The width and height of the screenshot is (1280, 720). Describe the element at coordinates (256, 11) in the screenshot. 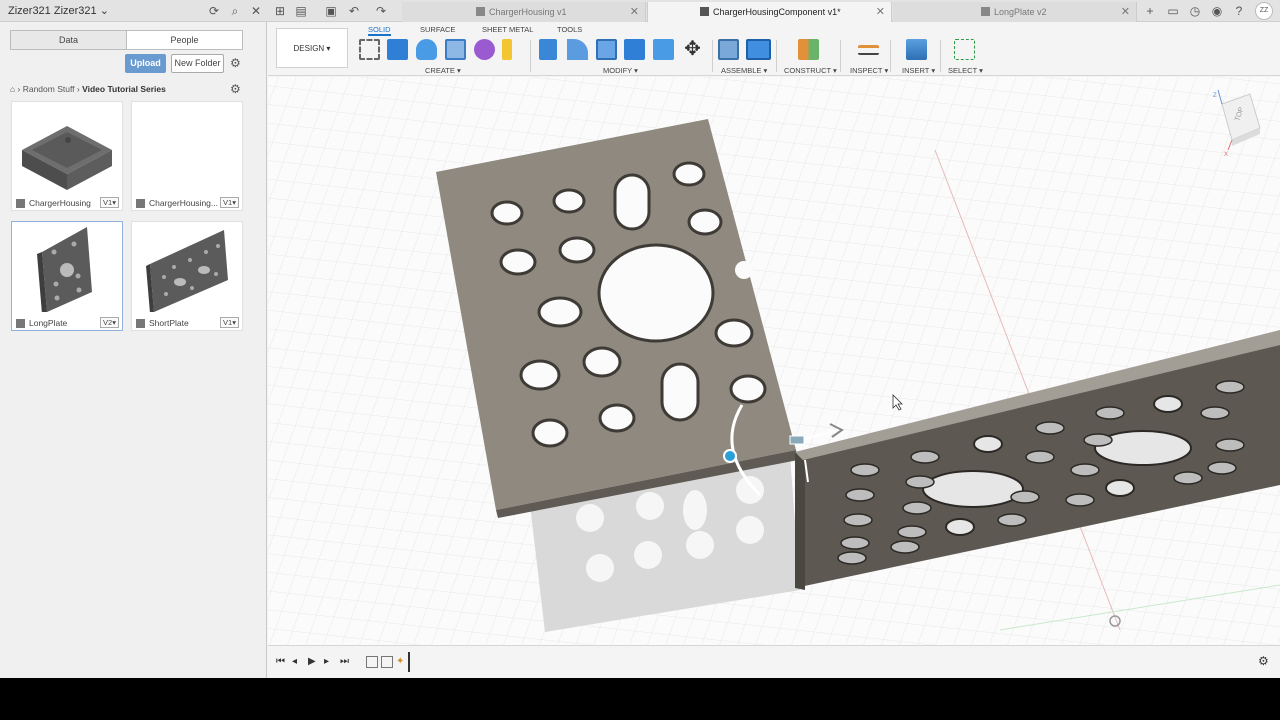

I see `close-panel-icon: ✕` at that location.